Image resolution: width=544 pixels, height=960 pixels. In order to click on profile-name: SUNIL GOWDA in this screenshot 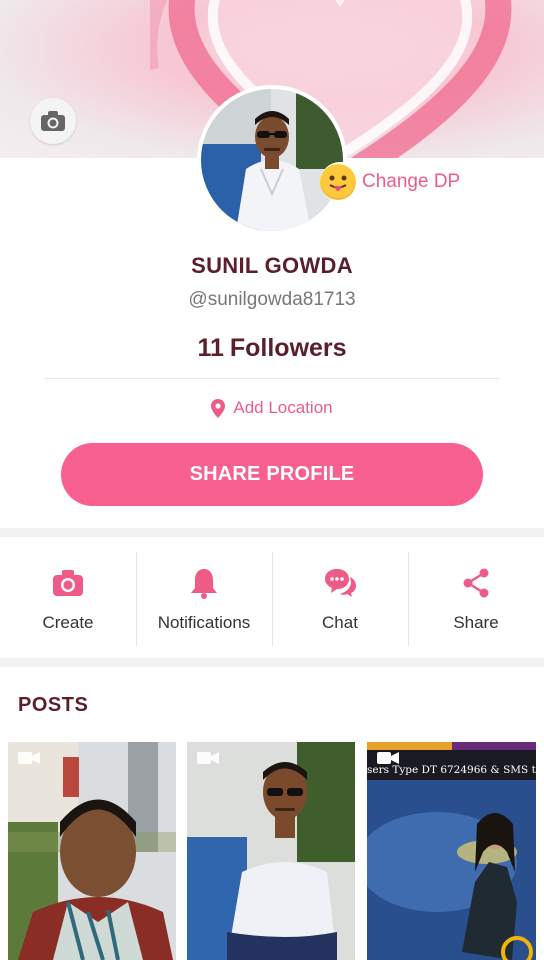, I will do `click(272, 265)`.